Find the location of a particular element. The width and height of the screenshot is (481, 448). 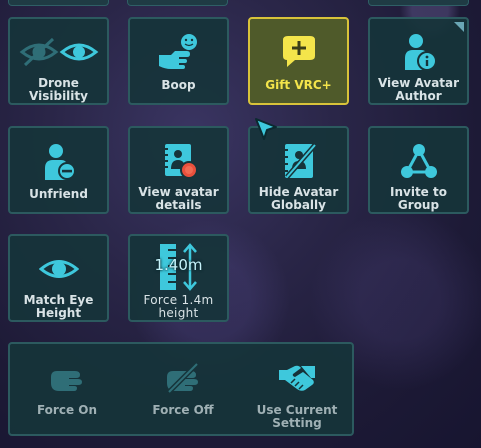

unfriend-button: Unfriend is located at coordinates (58, 170).